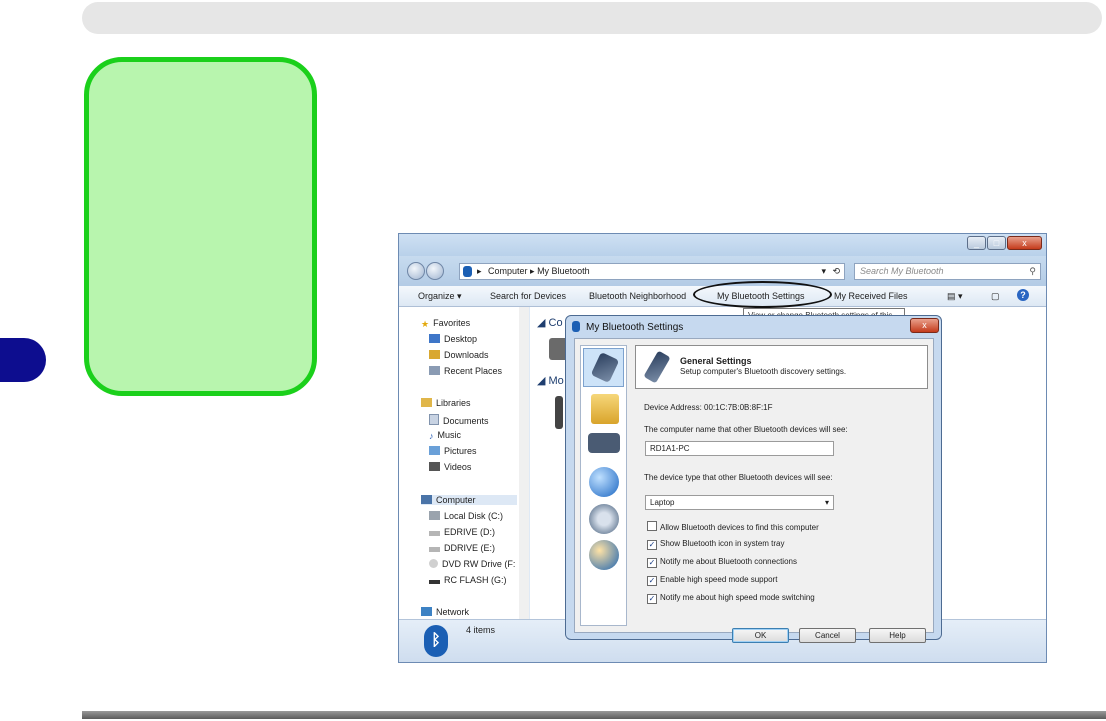 The width and height of the screenshot is (1106, 721). I want to click on nav-videos: Videos, so click(450, 467).